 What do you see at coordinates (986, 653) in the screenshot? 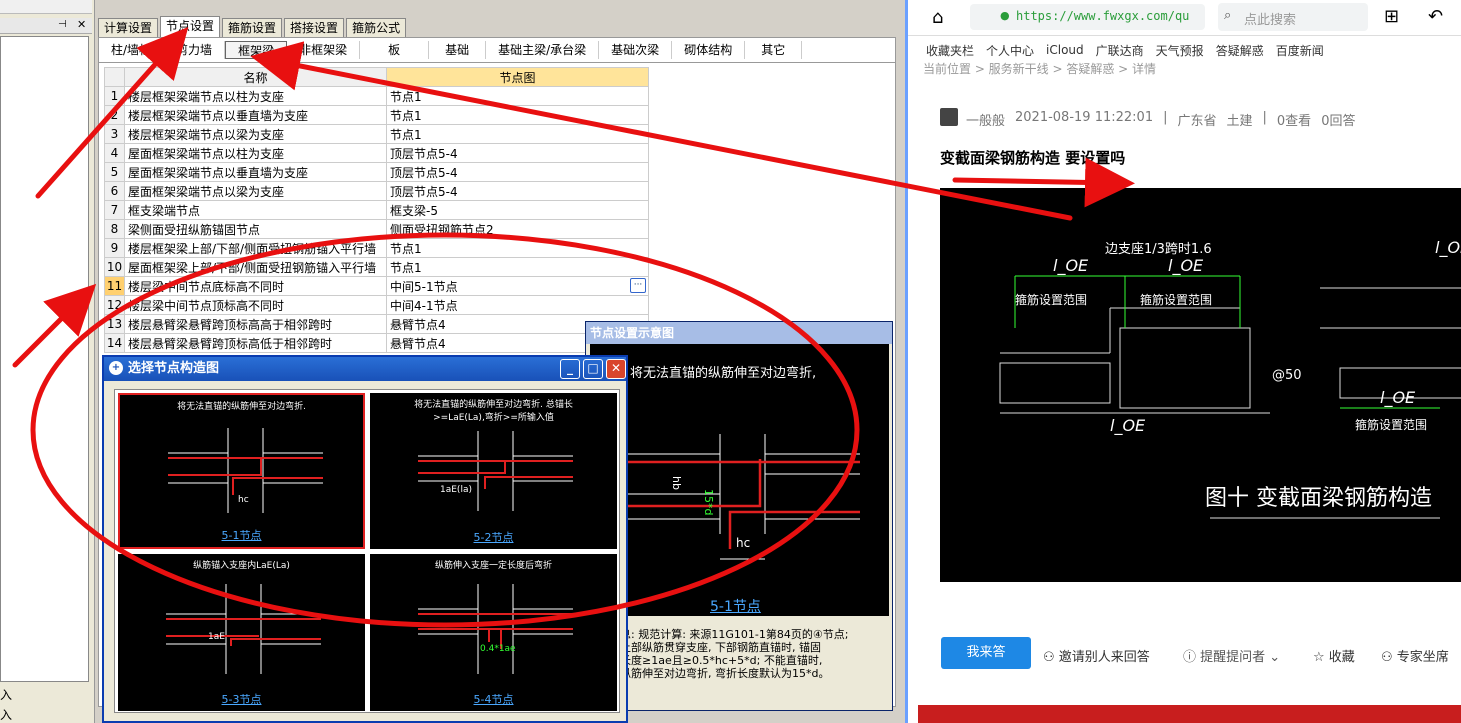
I see `answer-button: 我来答` at bounding box center [986, 653].